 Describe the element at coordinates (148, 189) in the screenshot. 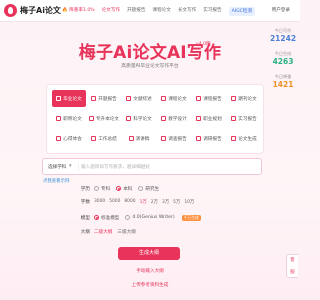

I see `education-option: 研究生` at that location.